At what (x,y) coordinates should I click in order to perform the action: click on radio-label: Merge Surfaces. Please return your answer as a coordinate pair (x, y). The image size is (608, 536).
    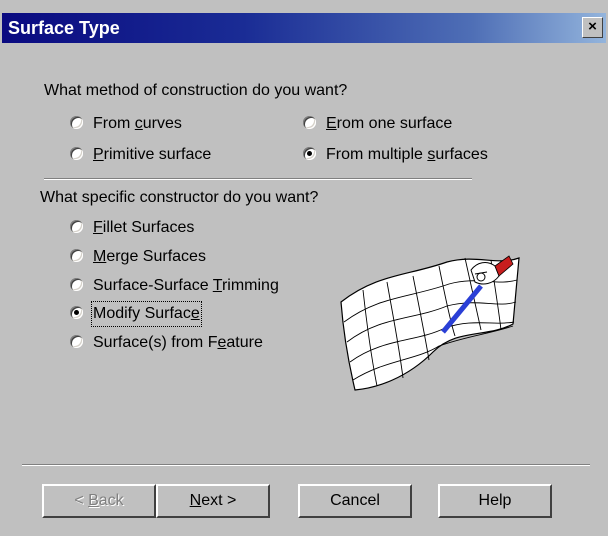
    Looking at the image, I should click on (149, 256).